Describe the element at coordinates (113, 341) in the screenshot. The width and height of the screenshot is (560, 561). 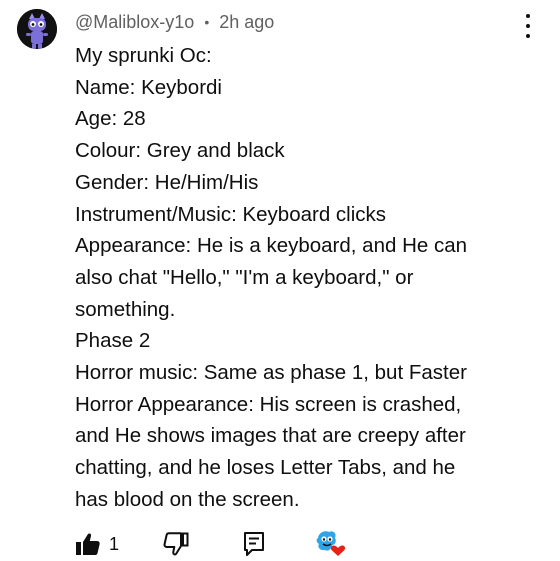
I see `comment-line: Phase 2` at that location.